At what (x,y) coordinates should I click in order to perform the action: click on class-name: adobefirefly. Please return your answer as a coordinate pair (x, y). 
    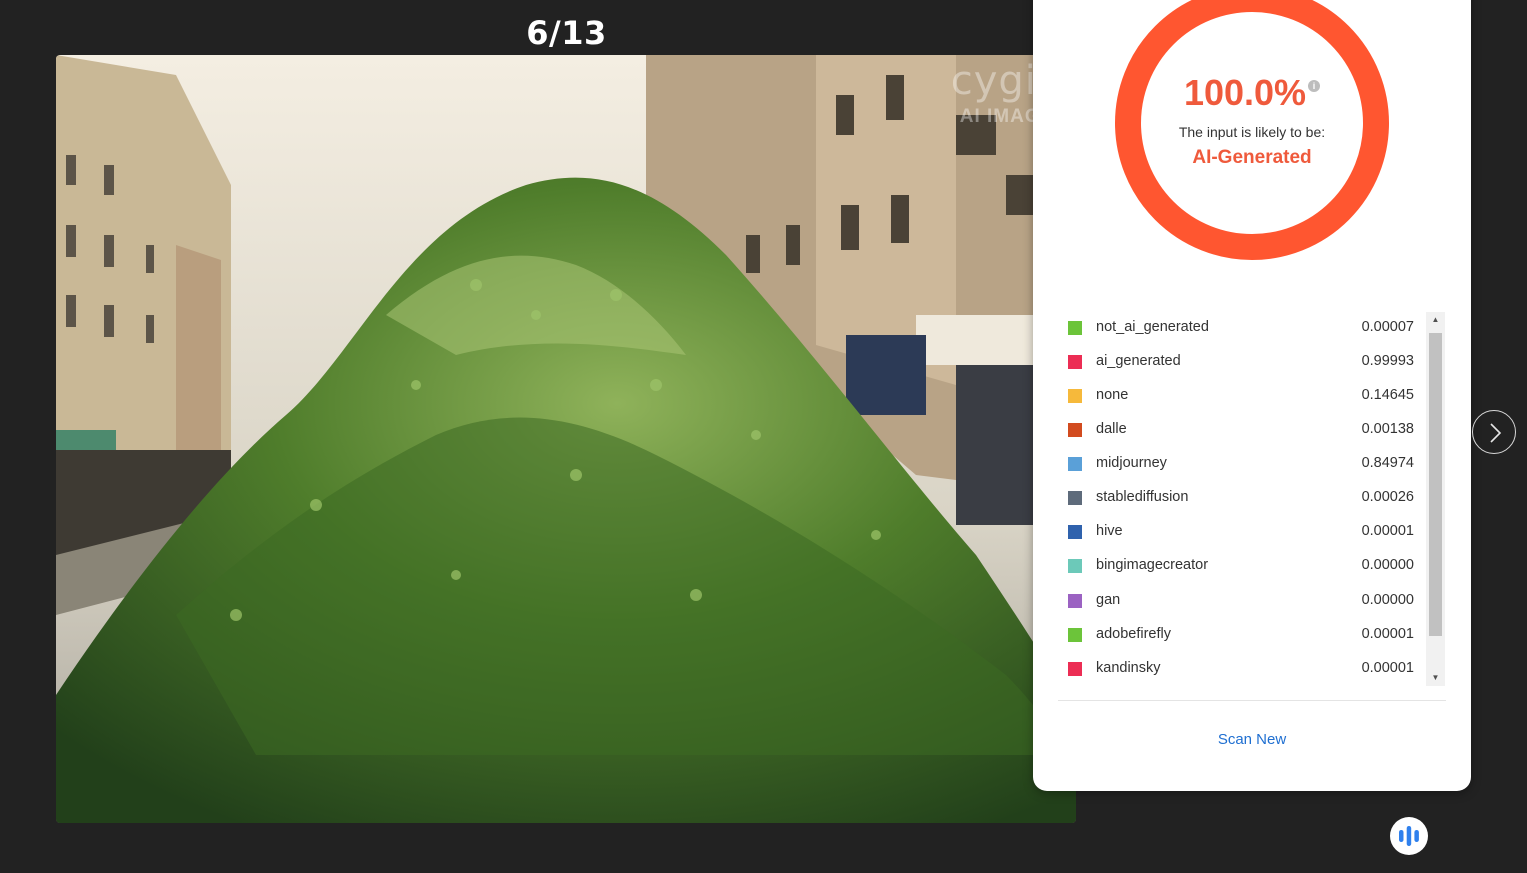
    Looking at the image, I should click on (1133, 634).